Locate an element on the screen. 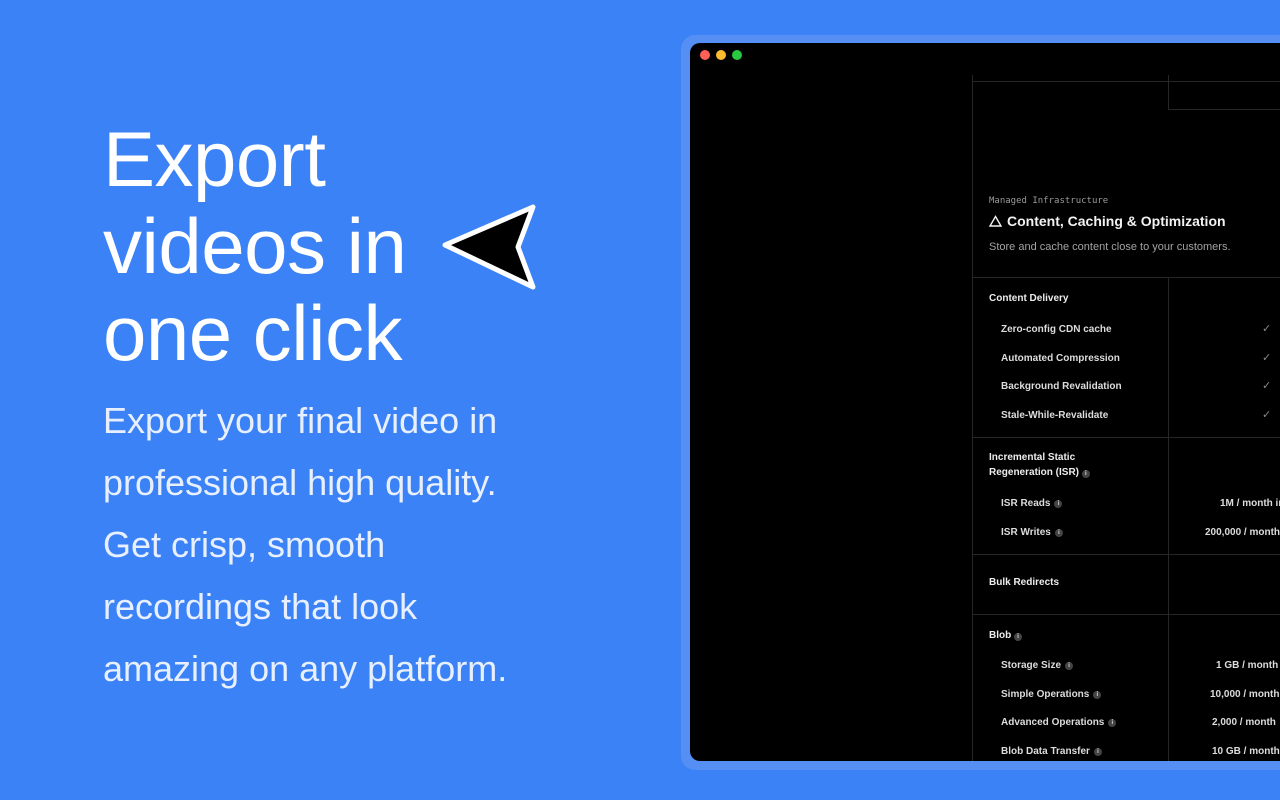 The width and height of the screenshot is (1280, 800). row-value: 2,000 / month is located at coordinates (1244, 722).